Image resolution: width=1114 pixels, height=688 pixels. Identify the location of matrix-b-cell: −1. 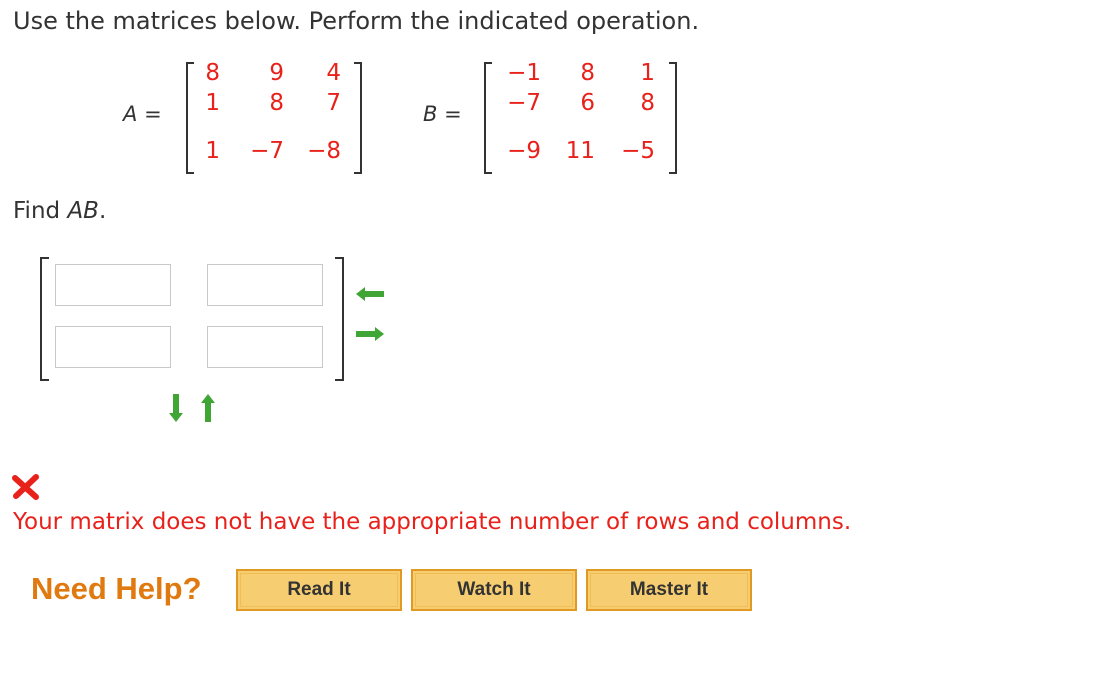
(524, 73).